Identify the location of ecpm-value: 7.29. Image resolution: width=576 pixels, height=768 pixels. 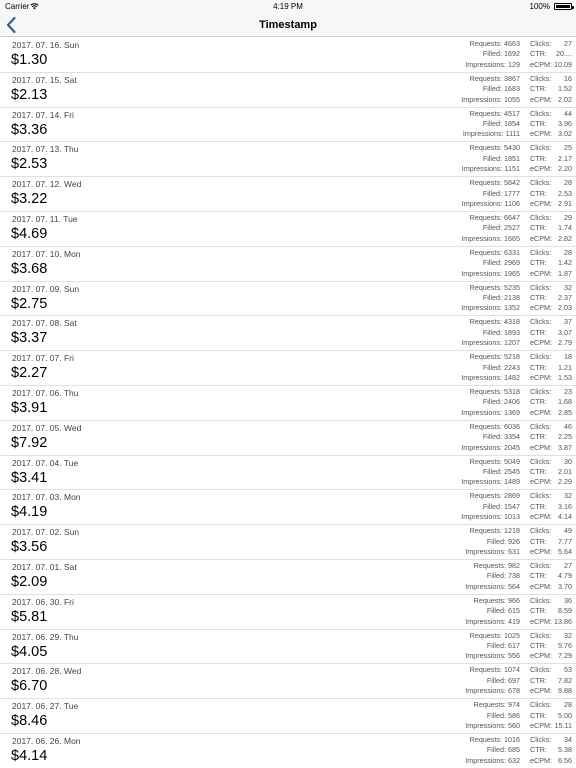
(565, 656).